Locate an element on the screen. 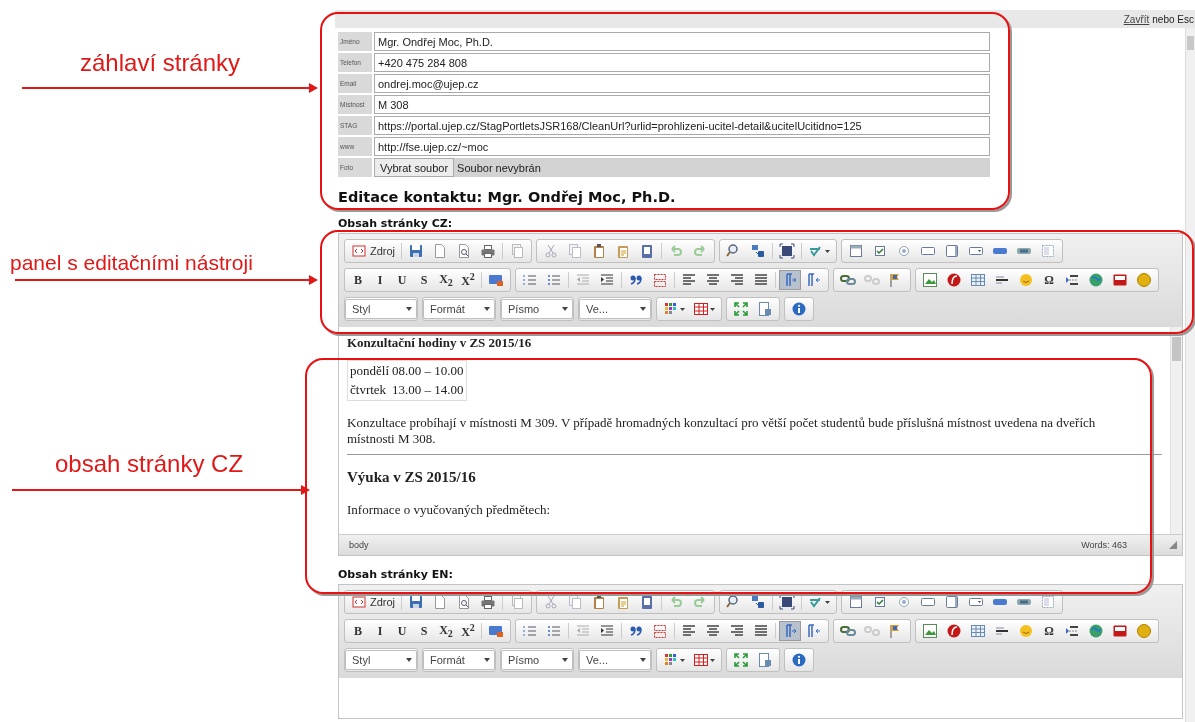 The width and height of the screenshot is (1195, 722). editor-title: Obsah stránky EN: is located at coordinates (396, 574).